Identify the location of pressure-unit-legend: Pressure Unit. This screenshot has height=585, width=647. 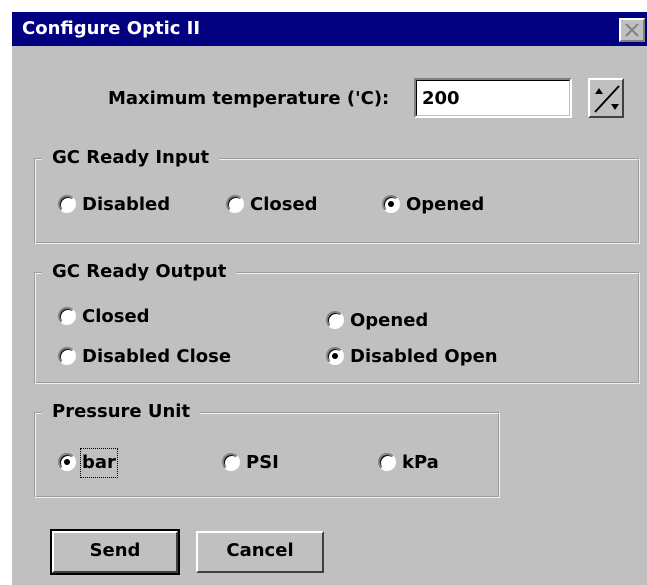
(121, 411).